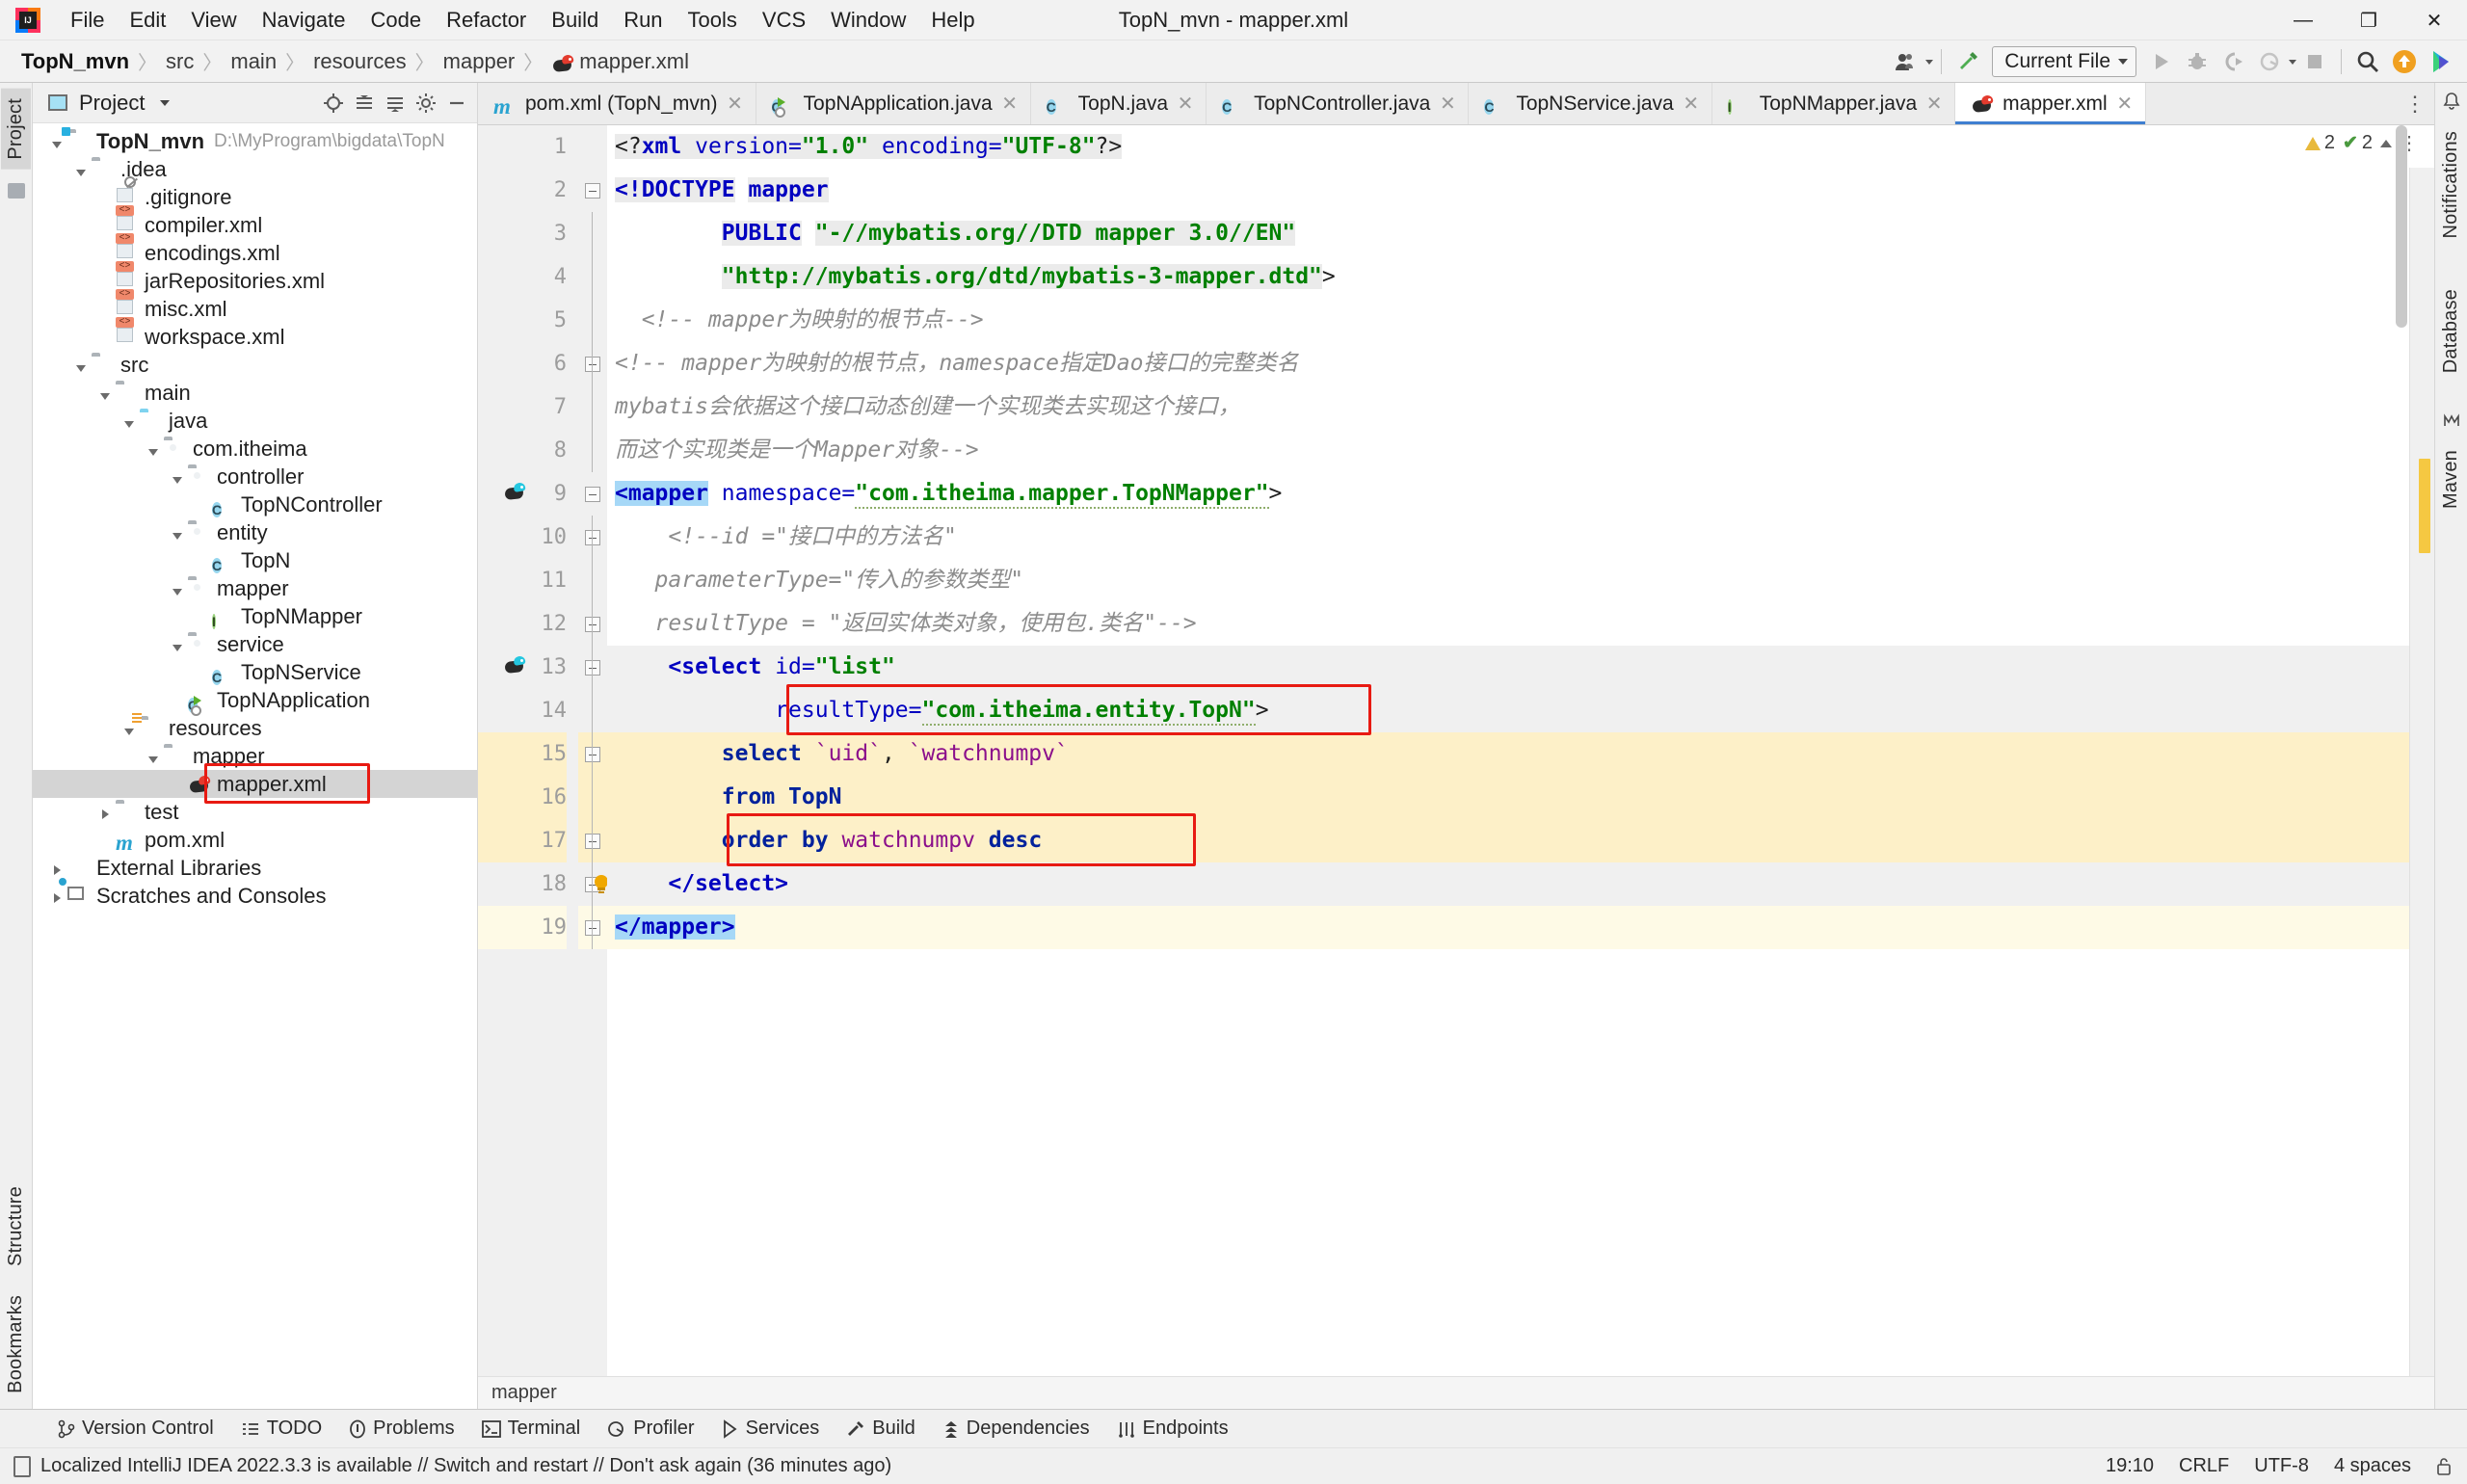  What do you see at coordinates (255, 169) in the screenshot?
I see `tree-item-idea: .idea` at bounding box center [255, 169].